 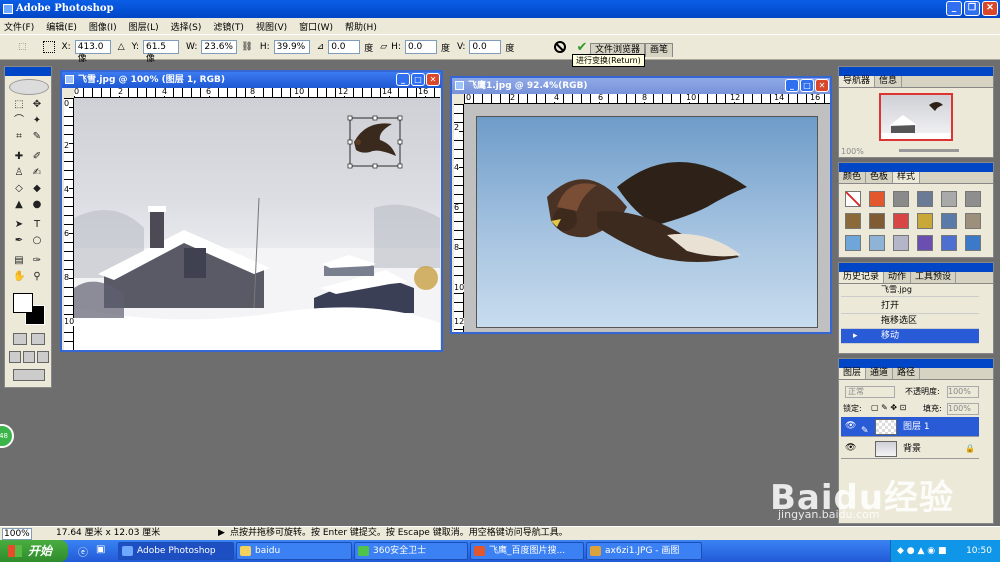 What do you see at coordinates (990, 8) in the screenshot?
I see `close-icon: ✕` at bounding box center [990, 8].